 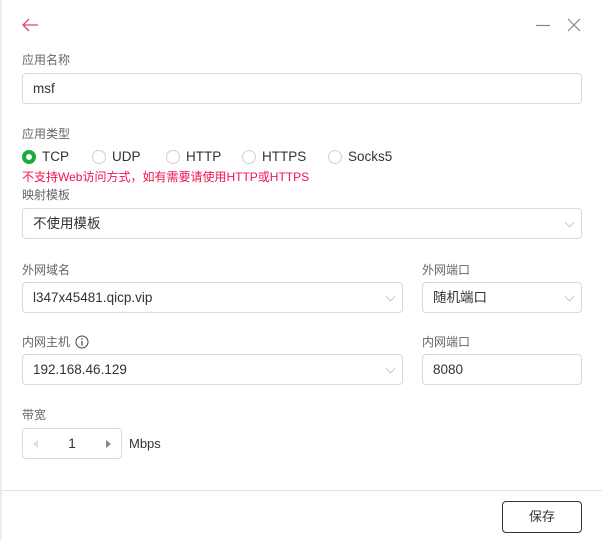 What do you see at coordinates (446, 270) in the screenshot?
I see `external-port-label: 外网端口` at bounding box center [446, 270].